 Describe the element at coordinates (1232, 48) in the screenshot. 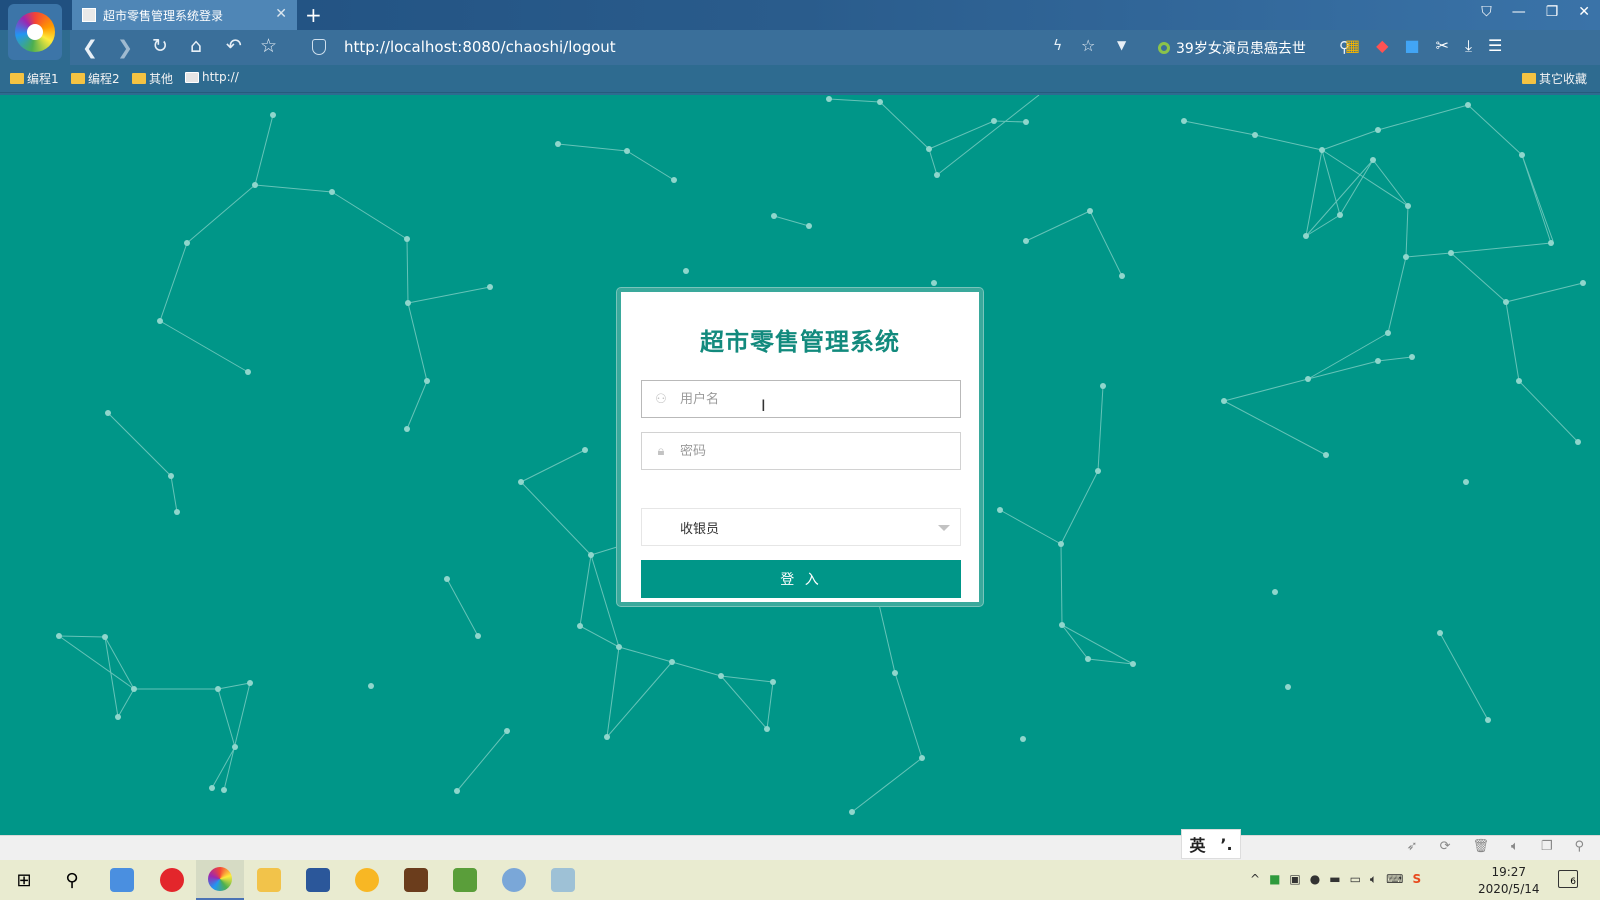

I see `news-ticker: 39岁女演员患癌去世` at that location.